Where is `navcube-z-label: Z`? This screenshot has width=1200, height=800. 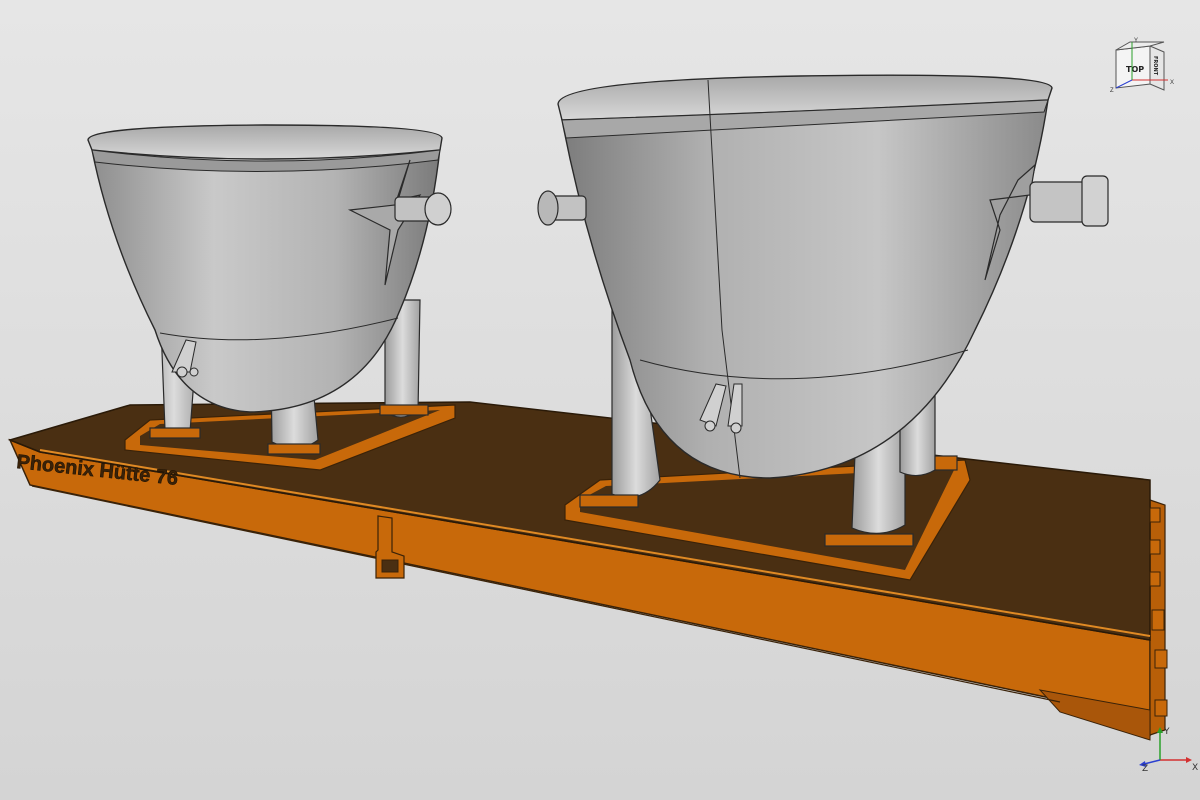 navcube-z-label: Z is located at coordinates (1112, 91).